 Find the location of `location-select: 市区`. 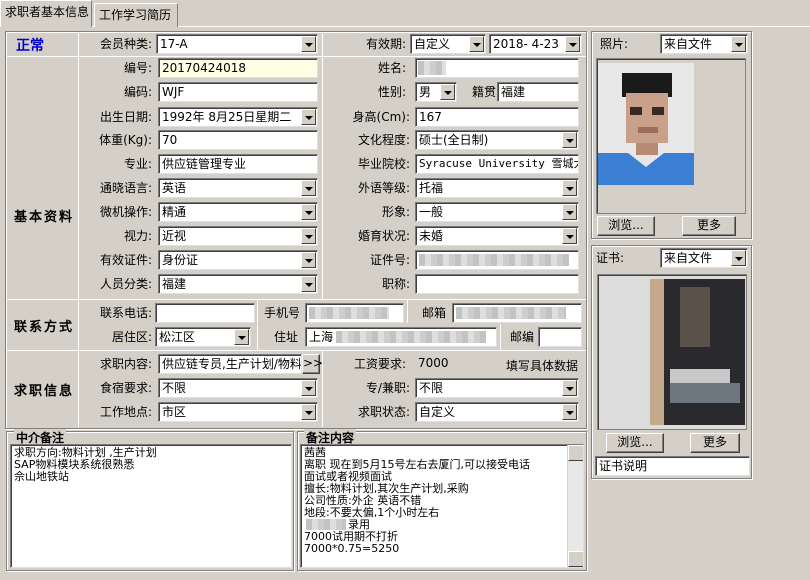

location-select: 市区 is located at coordinates (238, 412).